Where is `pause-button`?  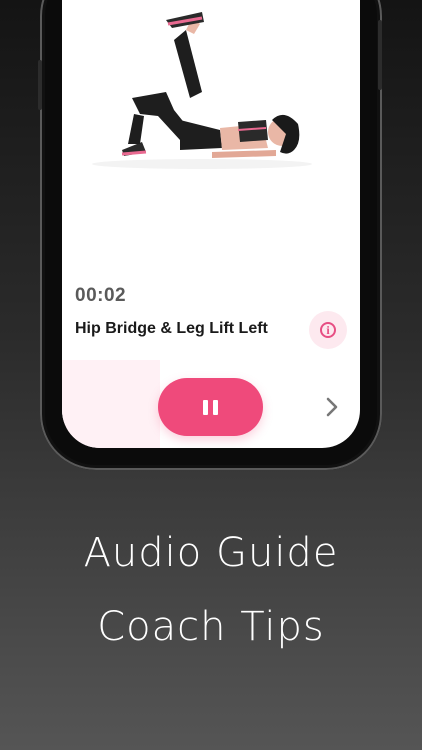
pause-button is located at coordinates (210, 407).